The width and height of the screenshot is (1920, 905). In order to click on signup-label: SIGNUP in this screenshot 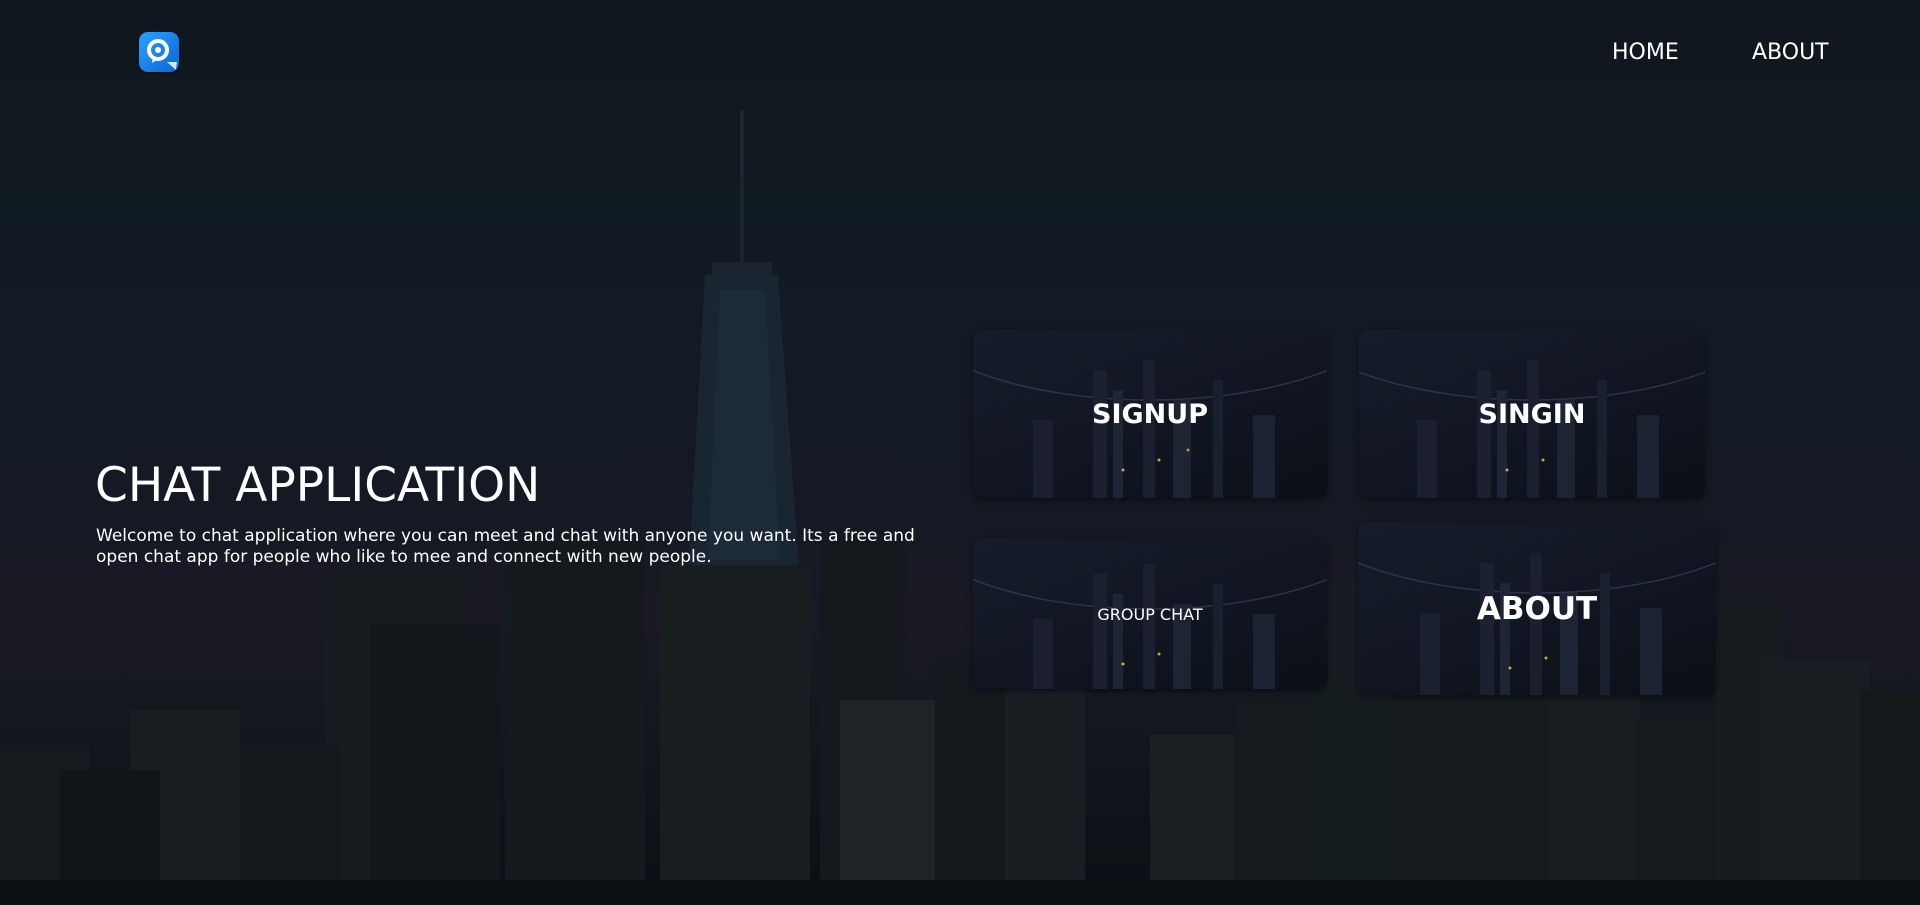, I will do `click(1150, 414)`.